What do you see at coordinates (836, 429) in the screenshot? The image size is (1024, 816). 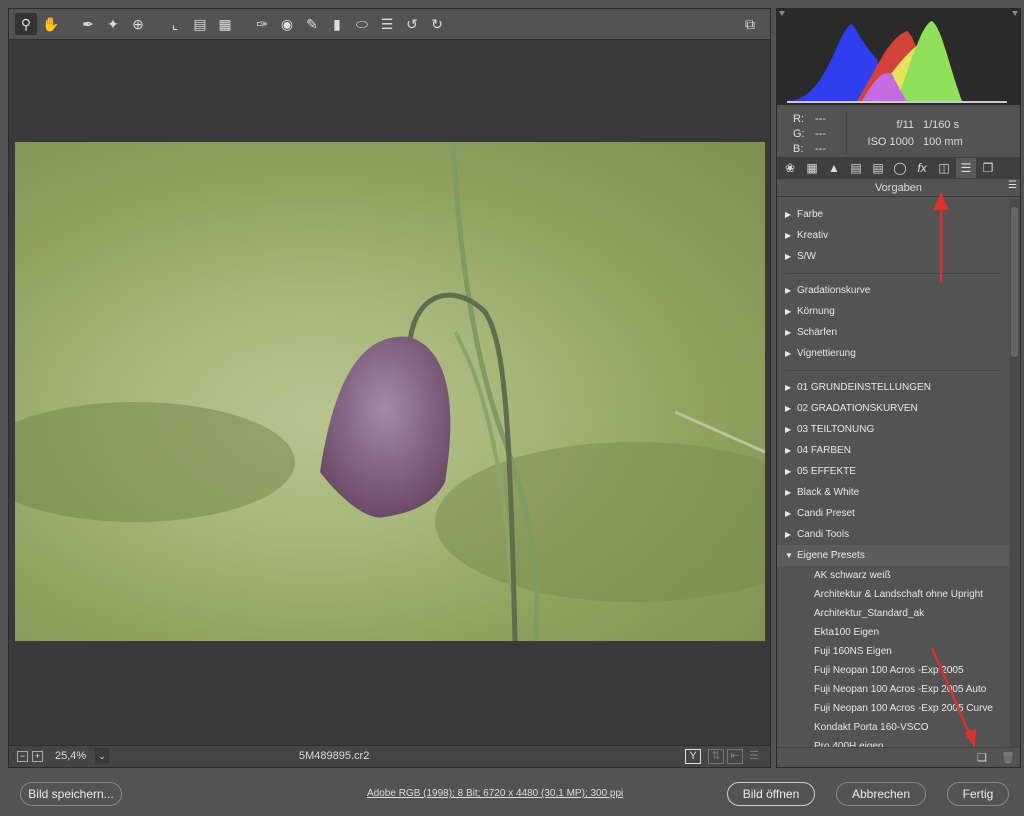 I see `preset-group-label: 03 TEILTONUNG` at bounding box center [836, 429].